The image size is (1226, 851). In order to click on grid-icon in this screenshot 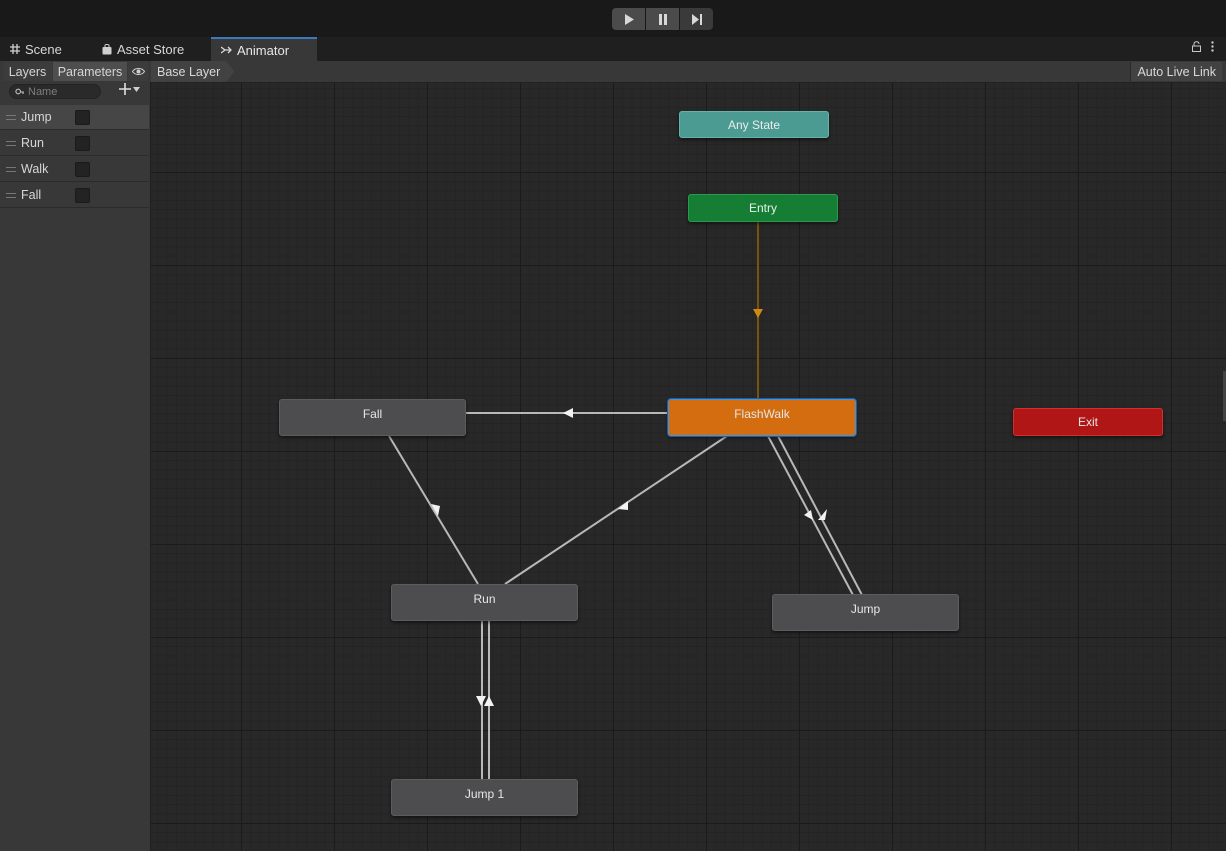, I will do `click(15, 49)`.